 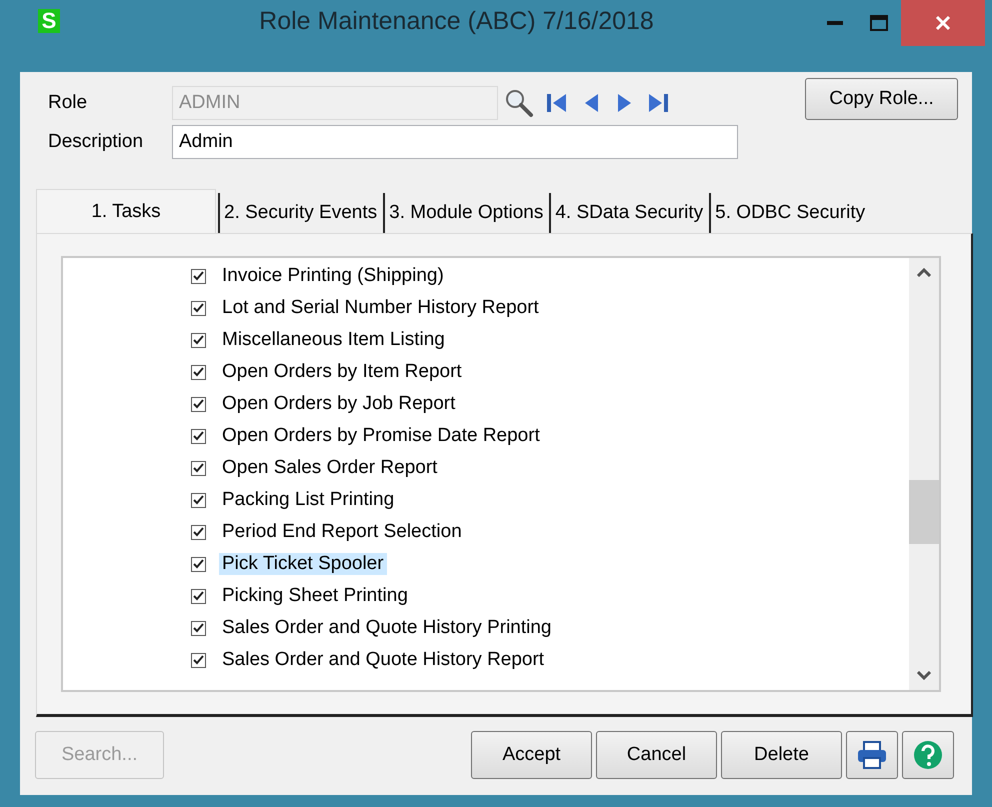 I want to click on last-record-icon, so click(x=659, y=103).